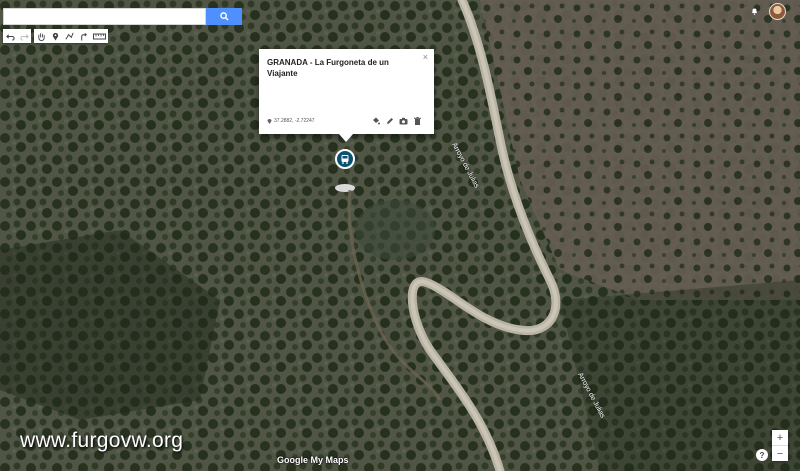  What do you see at coordinates (780, 453) in the screenshot?
I see `zoom-out-button: −` at bounding box center [780, 453].